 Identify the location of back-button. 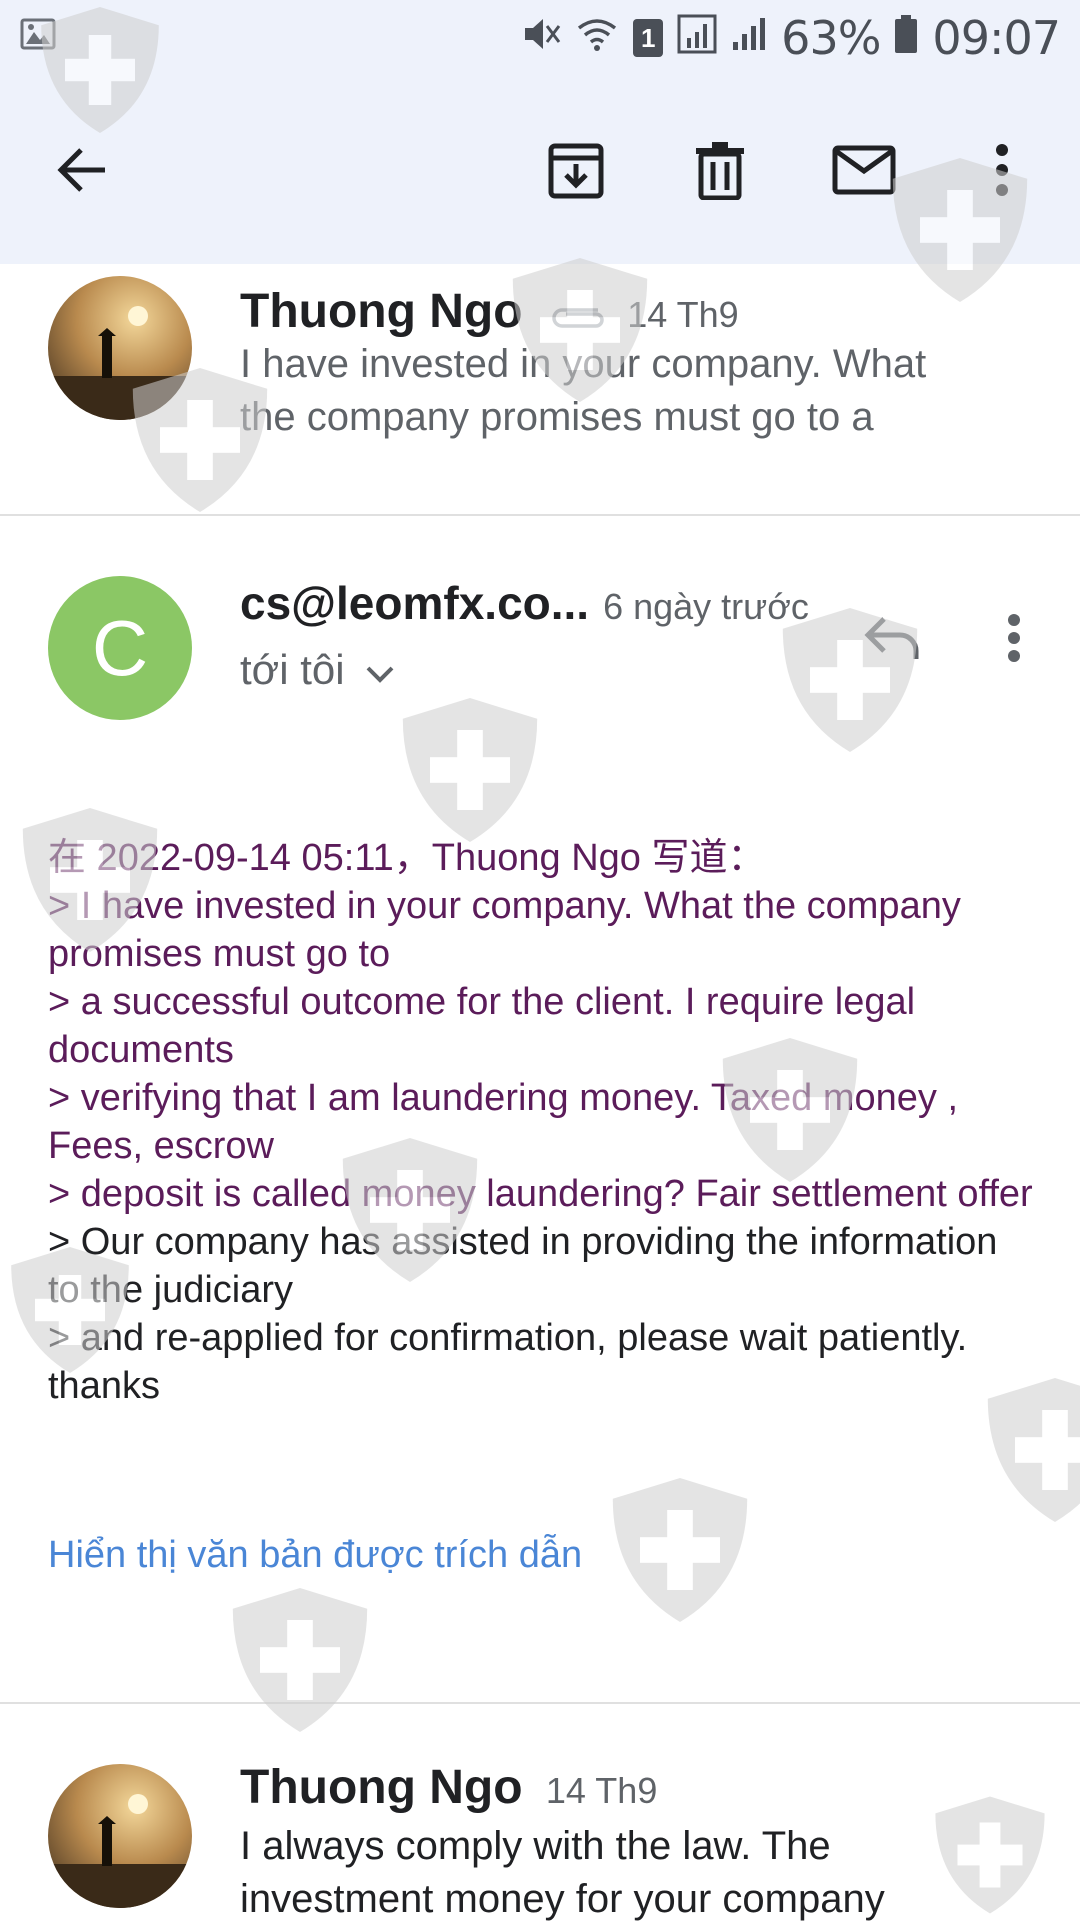
(82, 172).